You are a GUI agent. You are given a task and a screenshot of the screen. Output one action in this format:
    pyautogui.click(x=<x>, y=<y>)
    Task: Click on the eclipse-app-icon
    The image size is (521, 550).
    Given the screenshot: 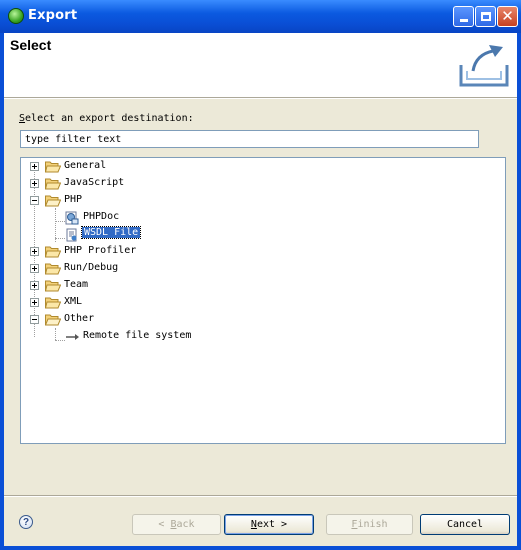 What is the action you would take?
    pyautogui.click(x=16, y=16)
    